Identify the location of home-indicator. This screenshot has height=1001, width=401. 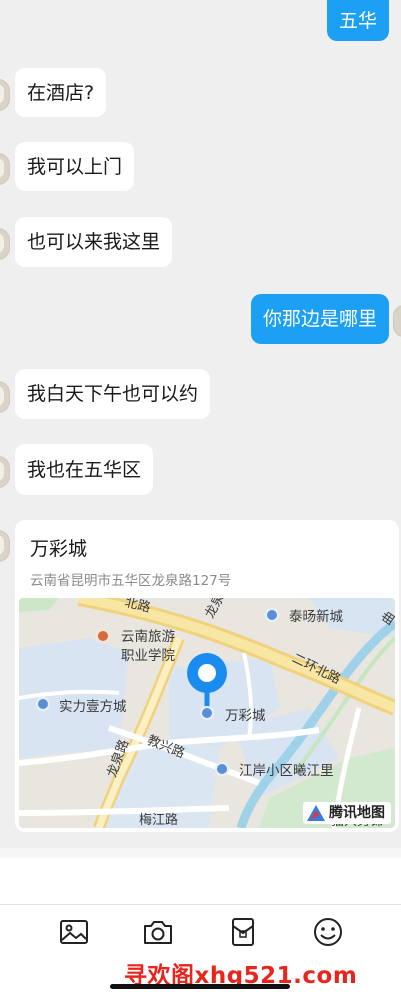
(200, 986).